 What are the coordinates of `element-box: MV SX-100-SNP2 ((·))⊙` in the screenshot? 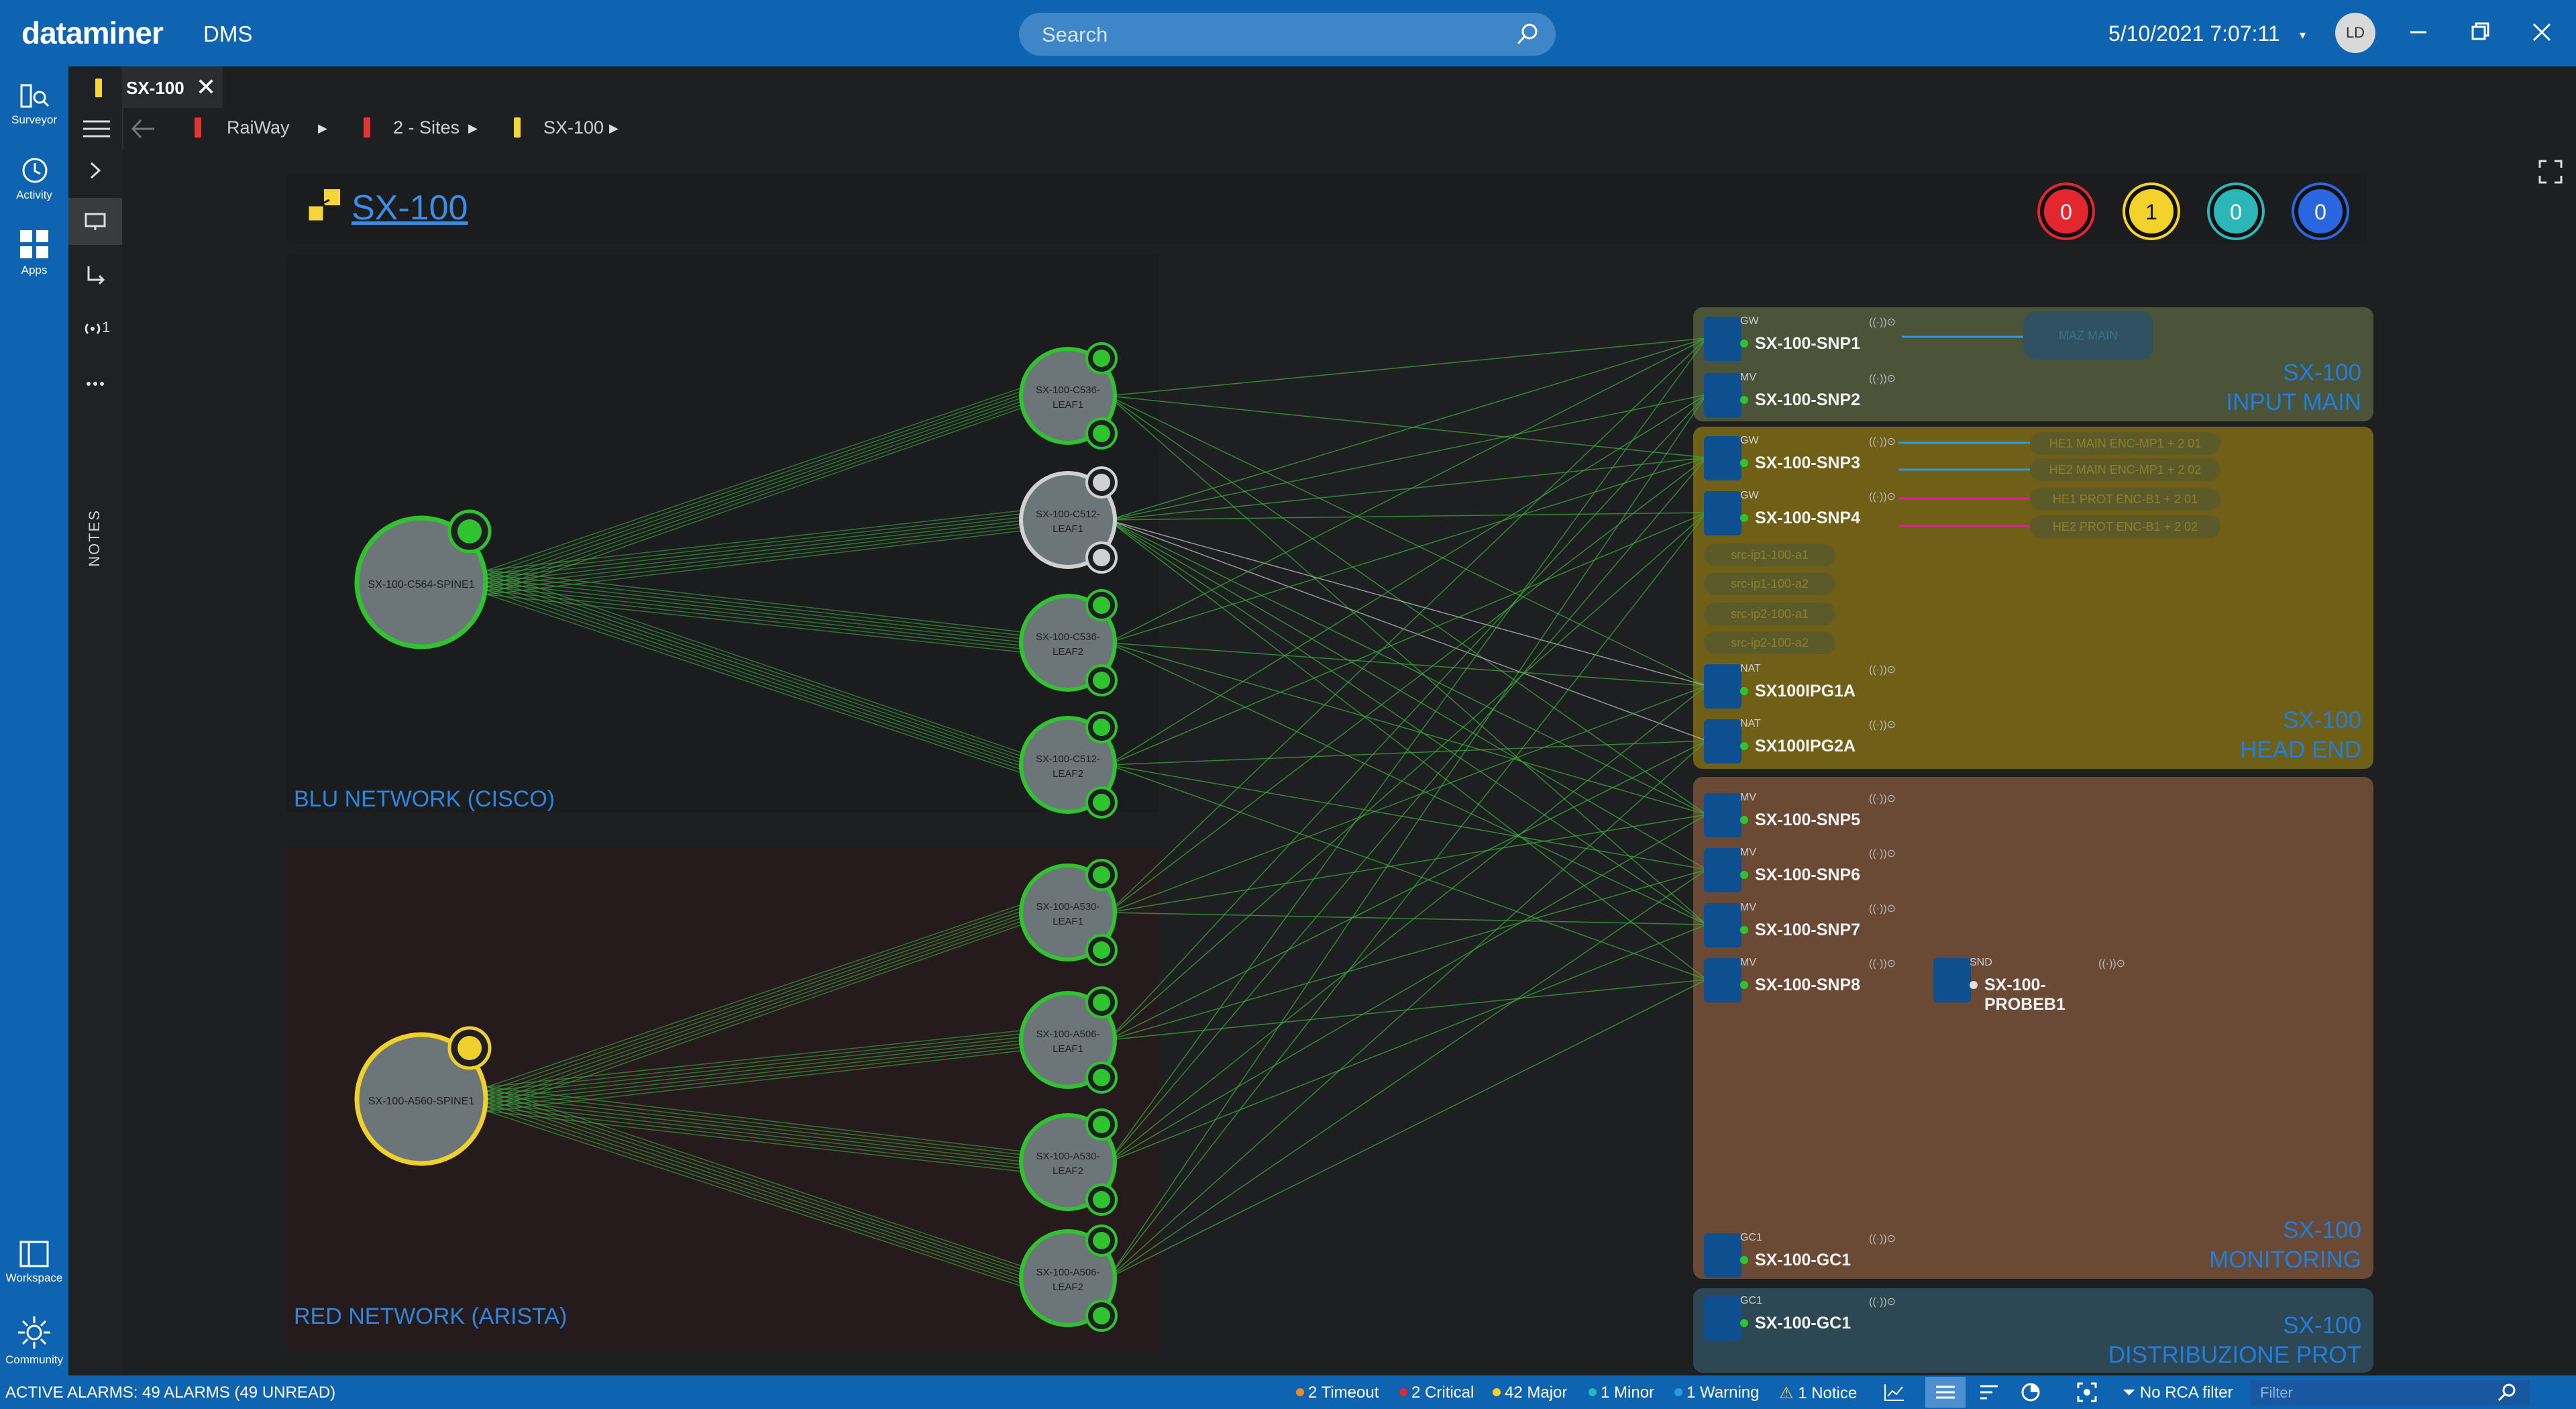 It's located at (1794, 394).